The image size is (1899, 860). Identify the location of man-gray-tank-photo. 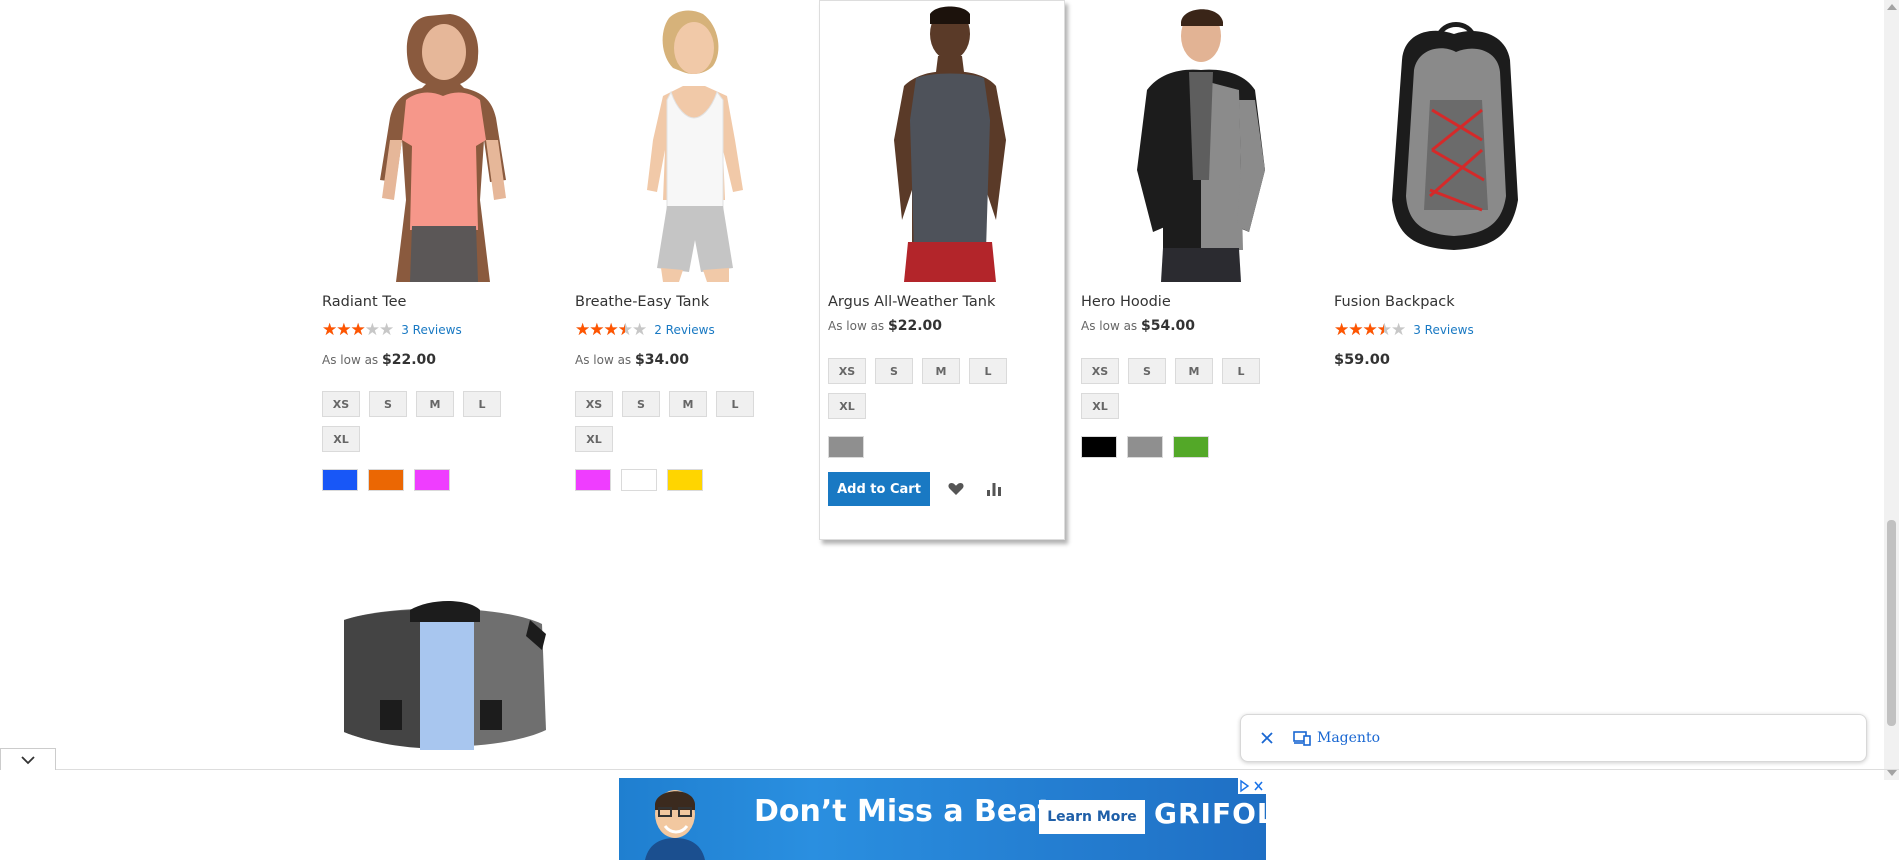
(949, 144).